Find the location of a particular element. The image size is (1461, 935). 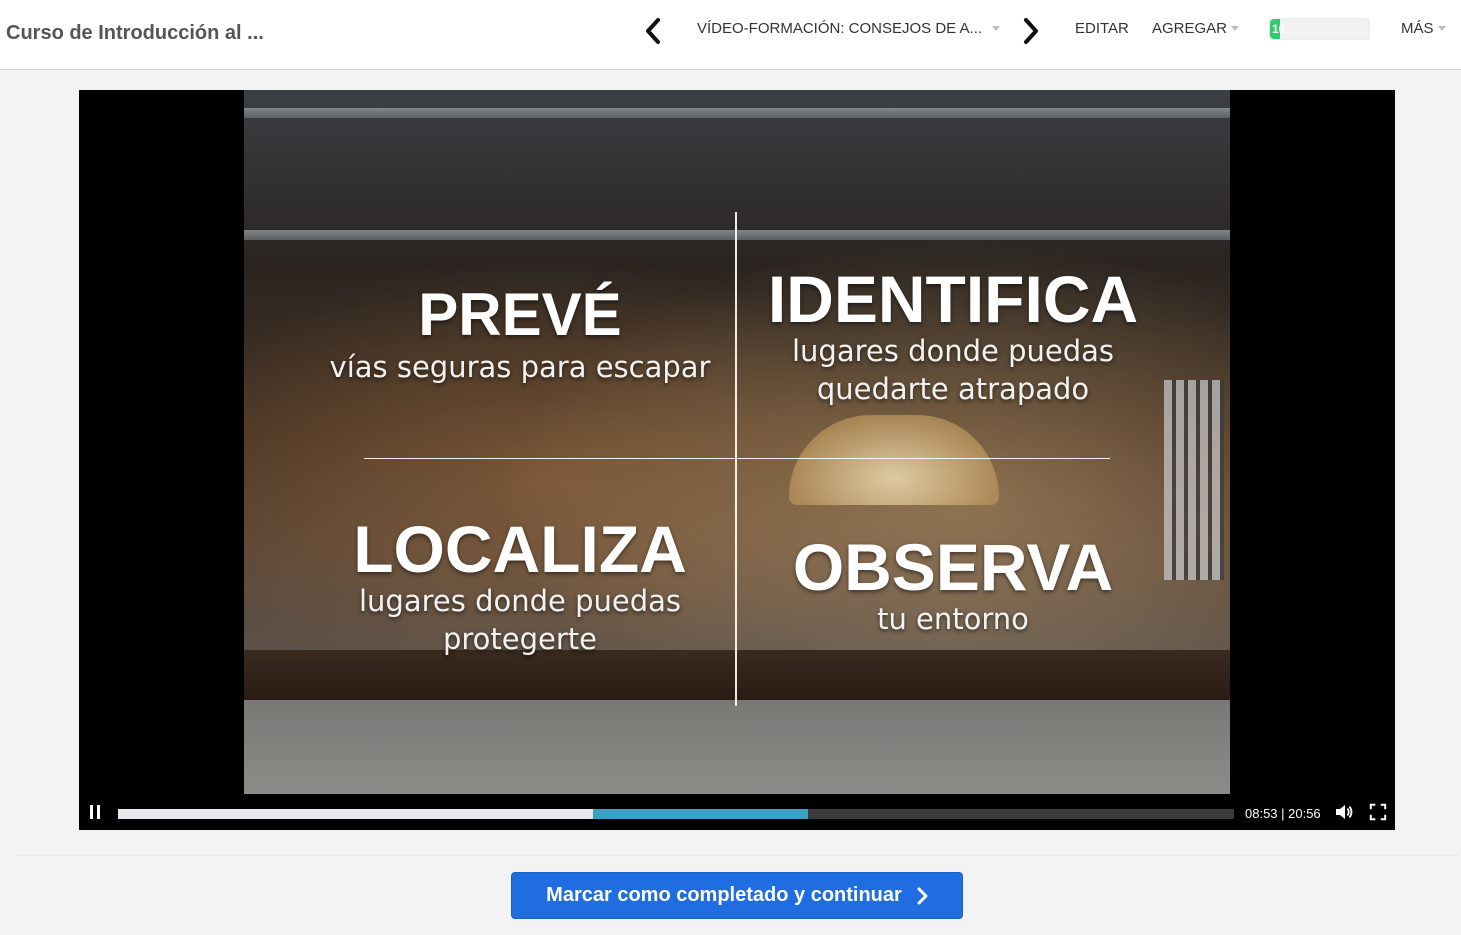

chevron-left-icon is located at coordinates (653, 31).